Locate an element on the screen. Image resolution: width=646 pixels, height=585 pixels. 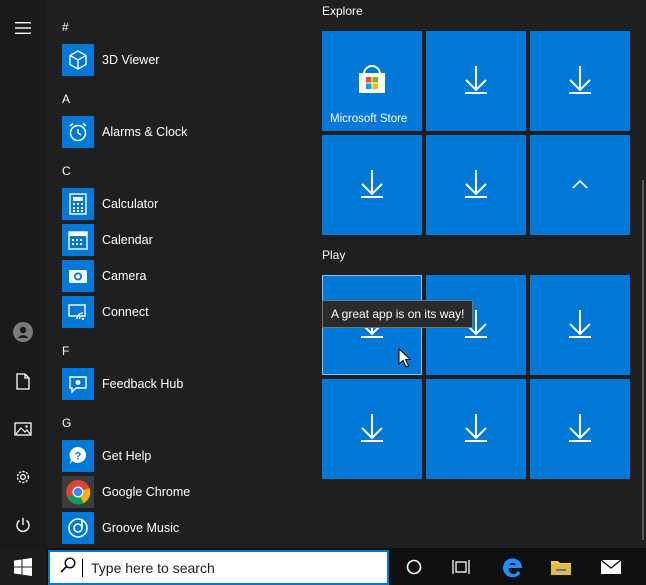
app-label: Groove Music is located at coordinates (141, 528).